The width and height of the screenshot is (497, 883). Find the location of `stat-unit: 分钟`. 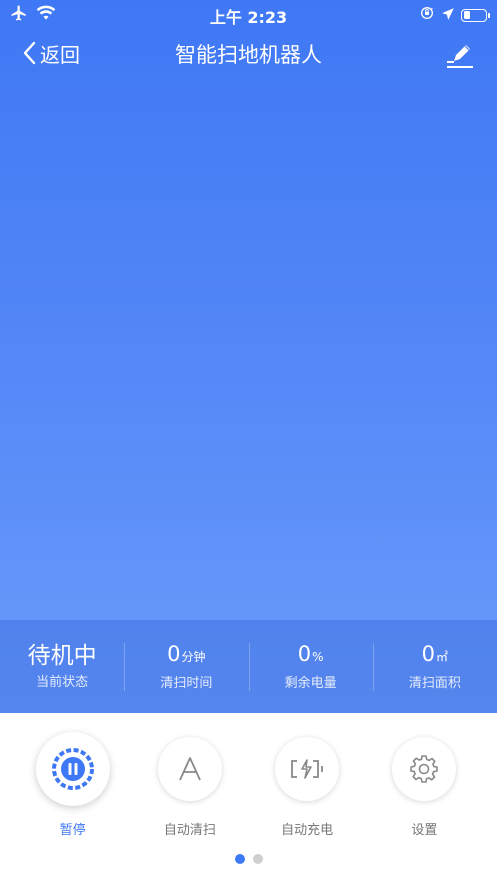

stat-unit: 分钟 is located at coordinates (193, 657).